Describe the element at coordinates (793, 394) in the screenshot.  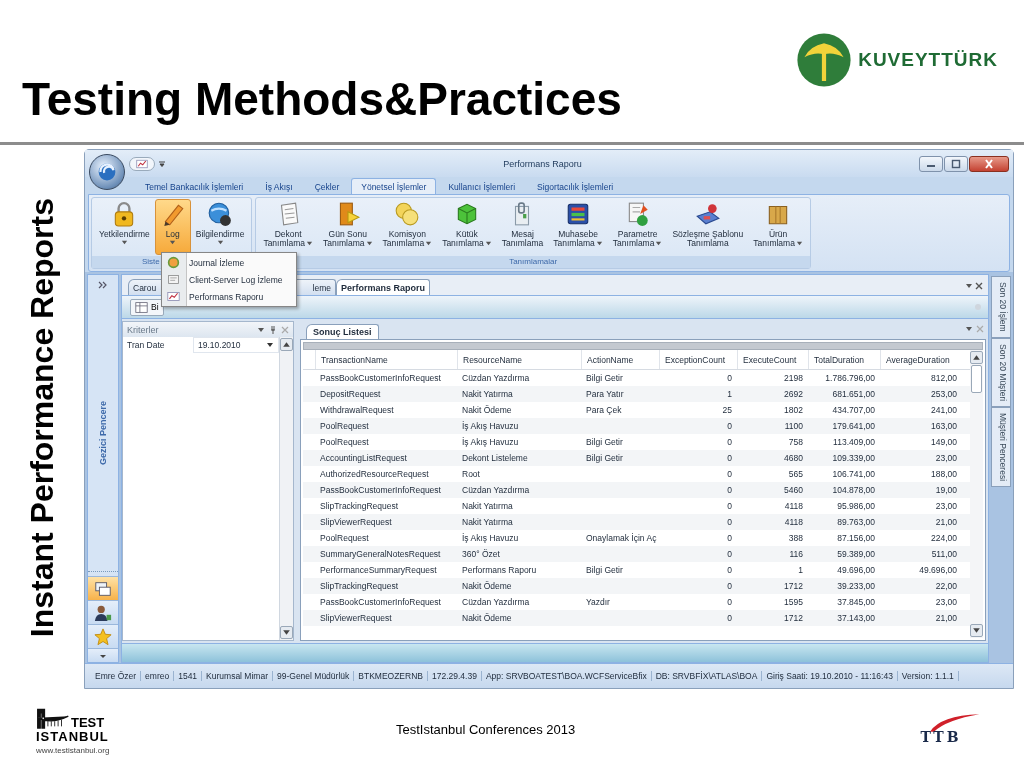
I see `table-cell-text: 2692` at that location.